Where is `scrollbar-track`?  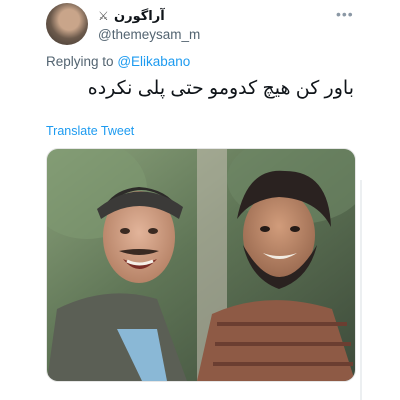 scrollbar-track is located at coordinates (361, 290).